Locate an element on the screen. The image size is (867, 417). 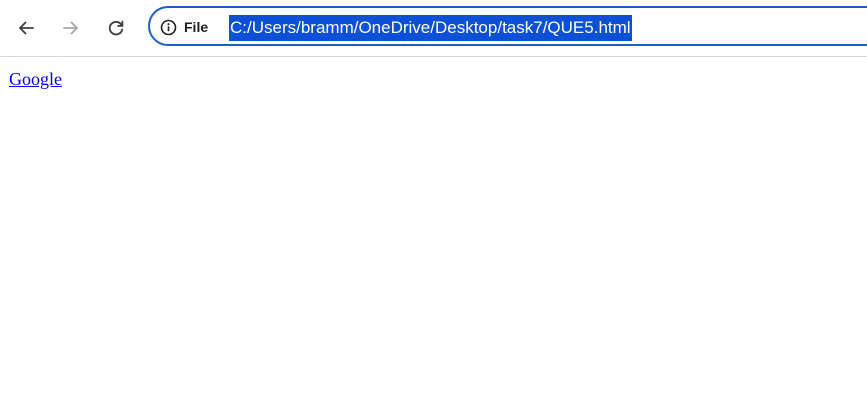
site-info-button: File is located at coordinates (184, 27).